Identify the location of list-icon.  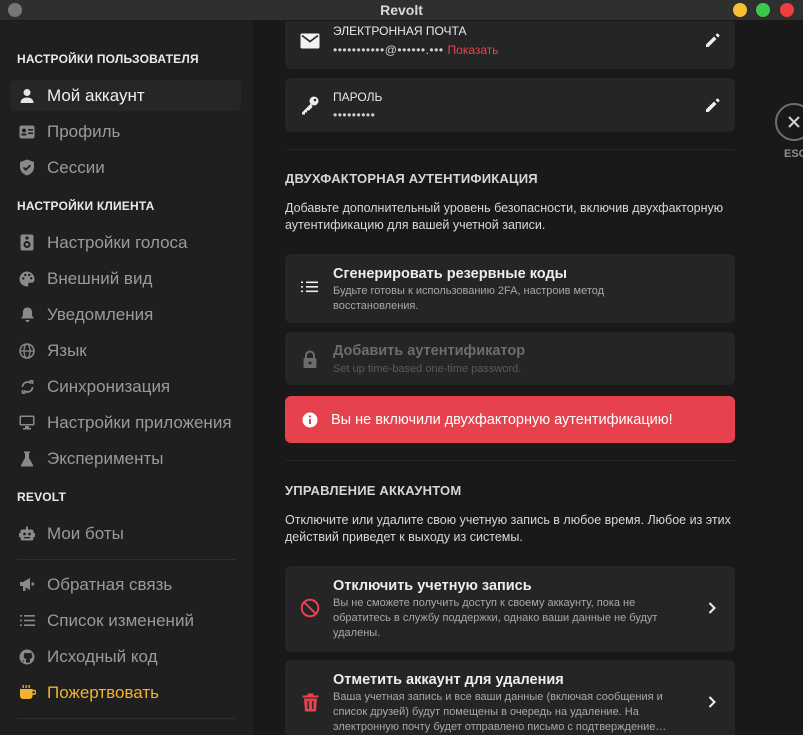
(27, 621).